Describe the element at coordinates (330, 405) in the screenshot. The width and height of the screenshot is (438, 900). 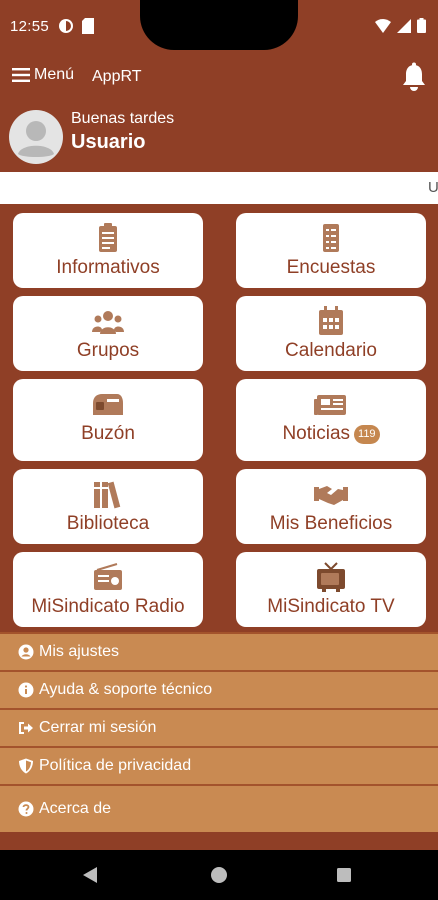
I see `newspaper-icon` at that location.